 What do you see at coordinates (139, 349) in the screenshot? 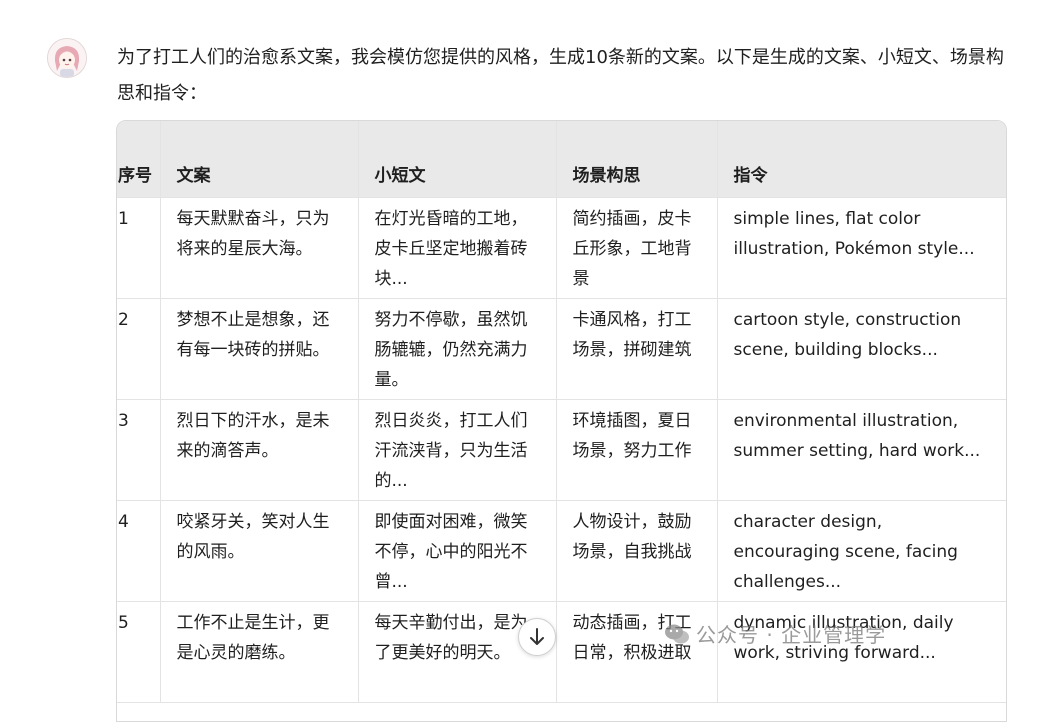
I see `cell-index: 2` at bounding box center [139, 349].